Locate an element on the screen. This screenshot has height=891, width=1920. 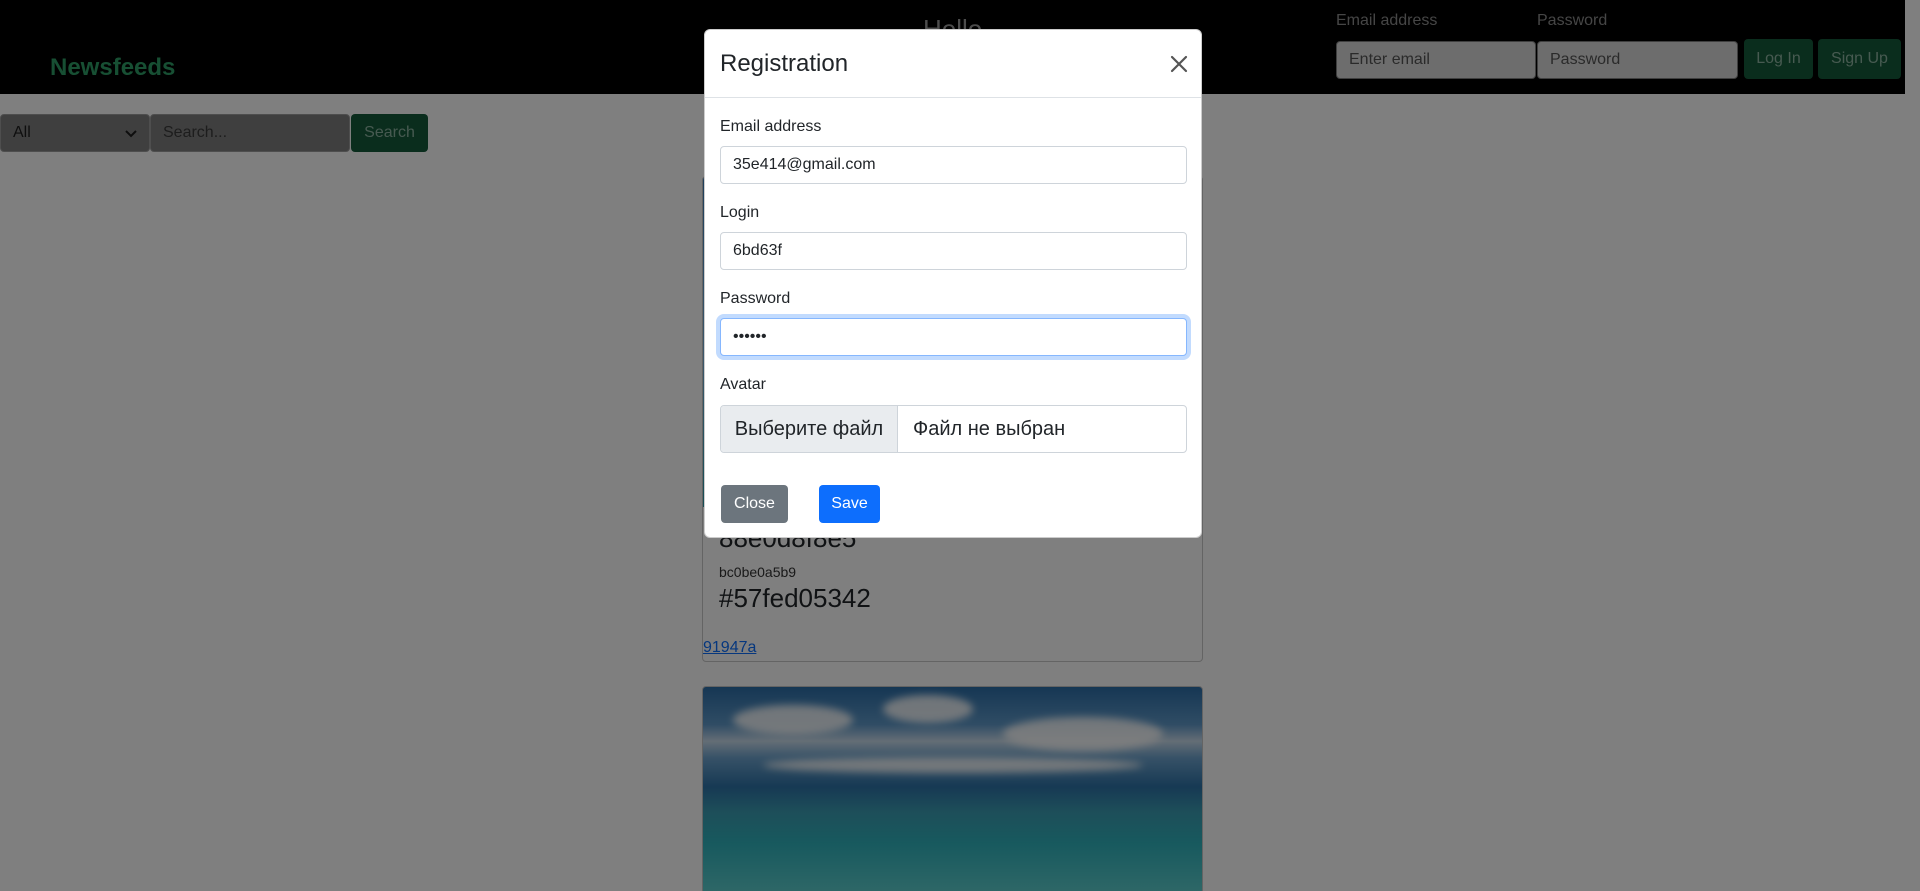
close-button: Close is located at coordinates (754, 504).